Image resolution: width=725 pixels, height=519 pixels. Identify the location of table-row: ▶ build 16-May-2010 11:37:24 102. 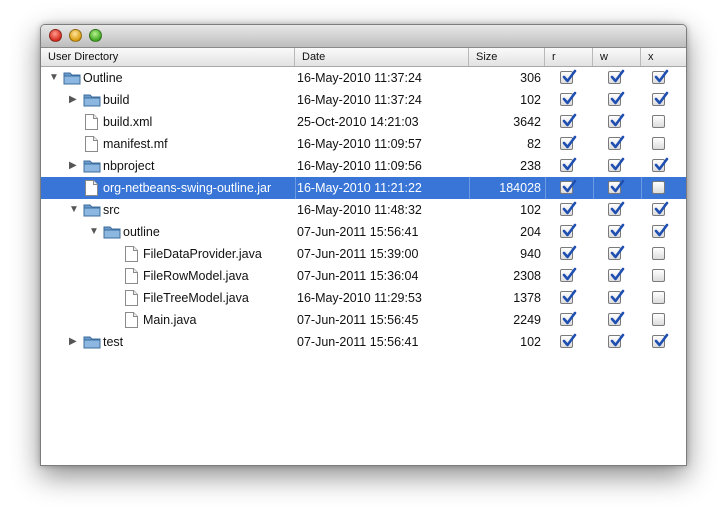
(363, 100).